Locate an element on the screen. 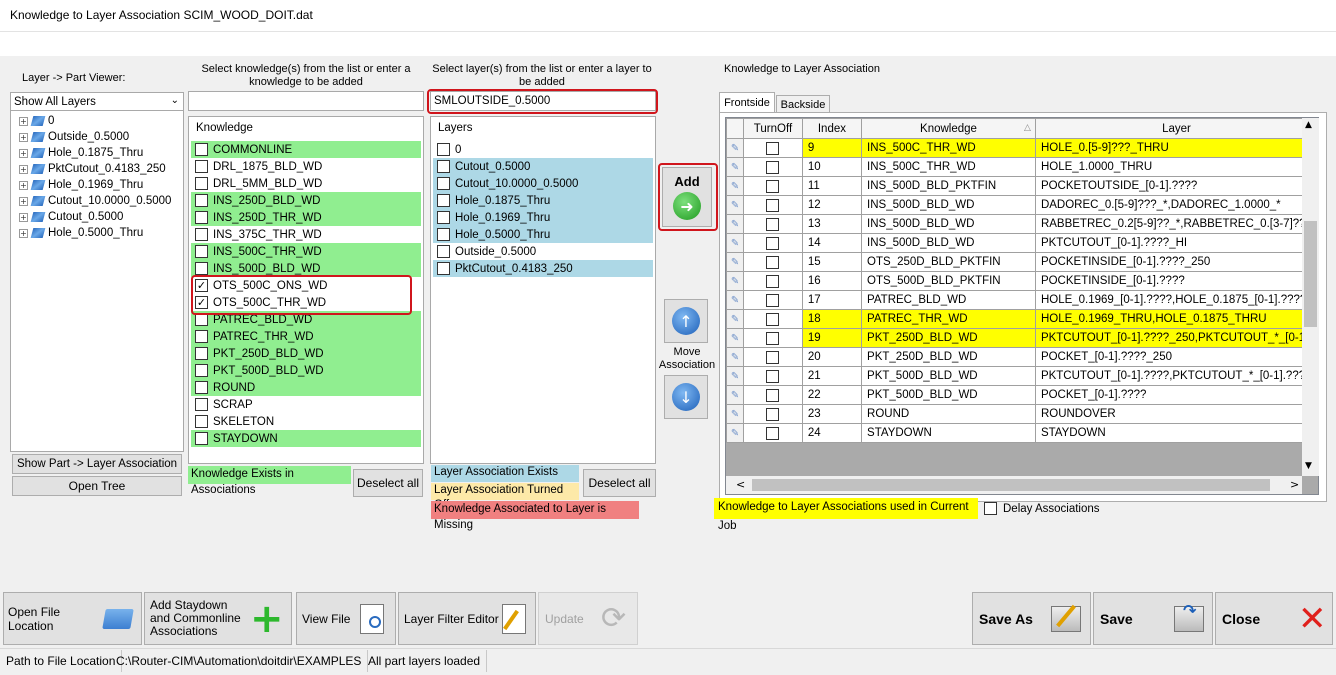 This screenshot has width=1336, height=675. knowledge-item: INS_375C_THR_WD is located at coordinates (306, 234).